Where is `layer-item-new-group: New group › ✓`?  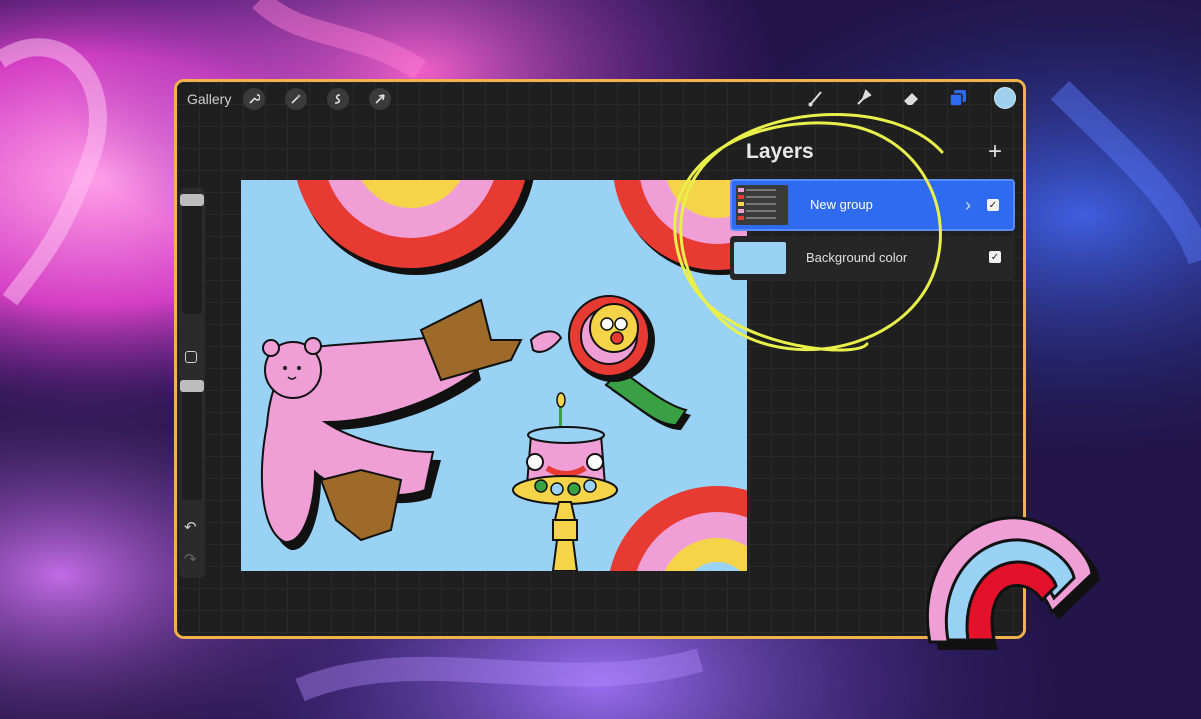 layer-item-new-group: New group › ✓ is located at coordinates (872, 205).